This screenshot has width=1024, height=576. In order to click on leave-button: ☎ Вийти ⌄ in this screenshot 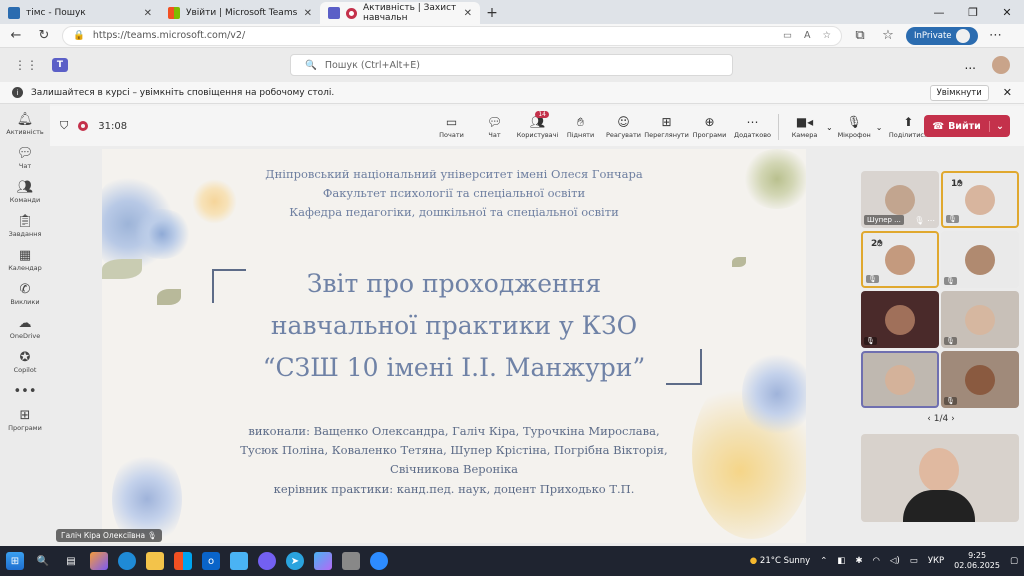, I will do `click(967, 126)`.